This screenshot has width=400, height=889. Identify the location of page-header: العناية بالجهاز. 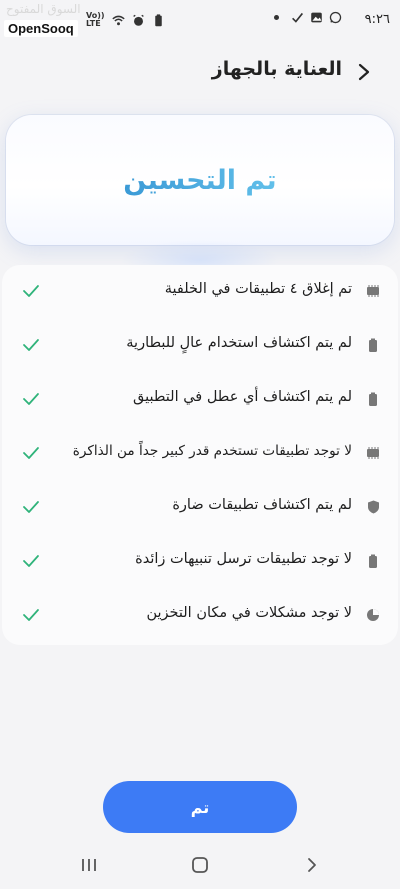
(200, 72).